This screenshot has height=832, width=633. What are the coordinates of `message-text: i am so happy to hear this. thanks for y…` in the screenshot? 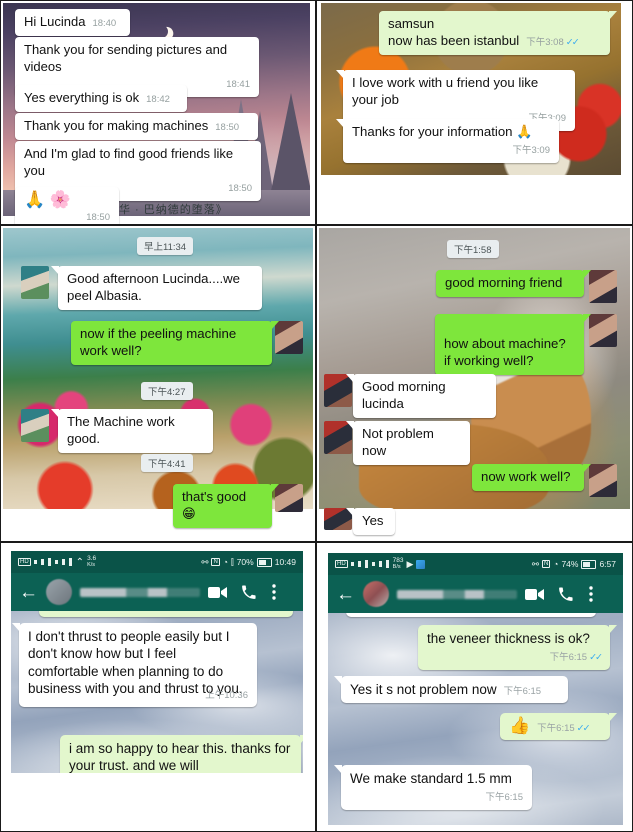 It's located at (180, 757).